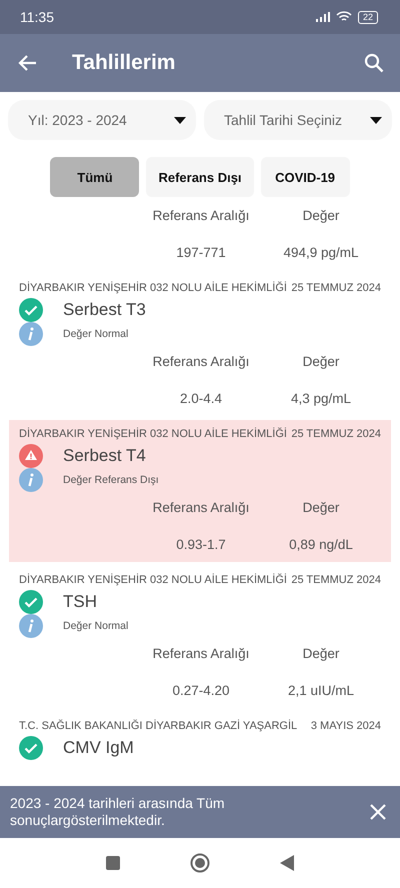 The image size is (400, 888). Describe the element at coordinates (111, 480) in the screenshot. I see `result-status: Değer Referans Dışı` at that location.